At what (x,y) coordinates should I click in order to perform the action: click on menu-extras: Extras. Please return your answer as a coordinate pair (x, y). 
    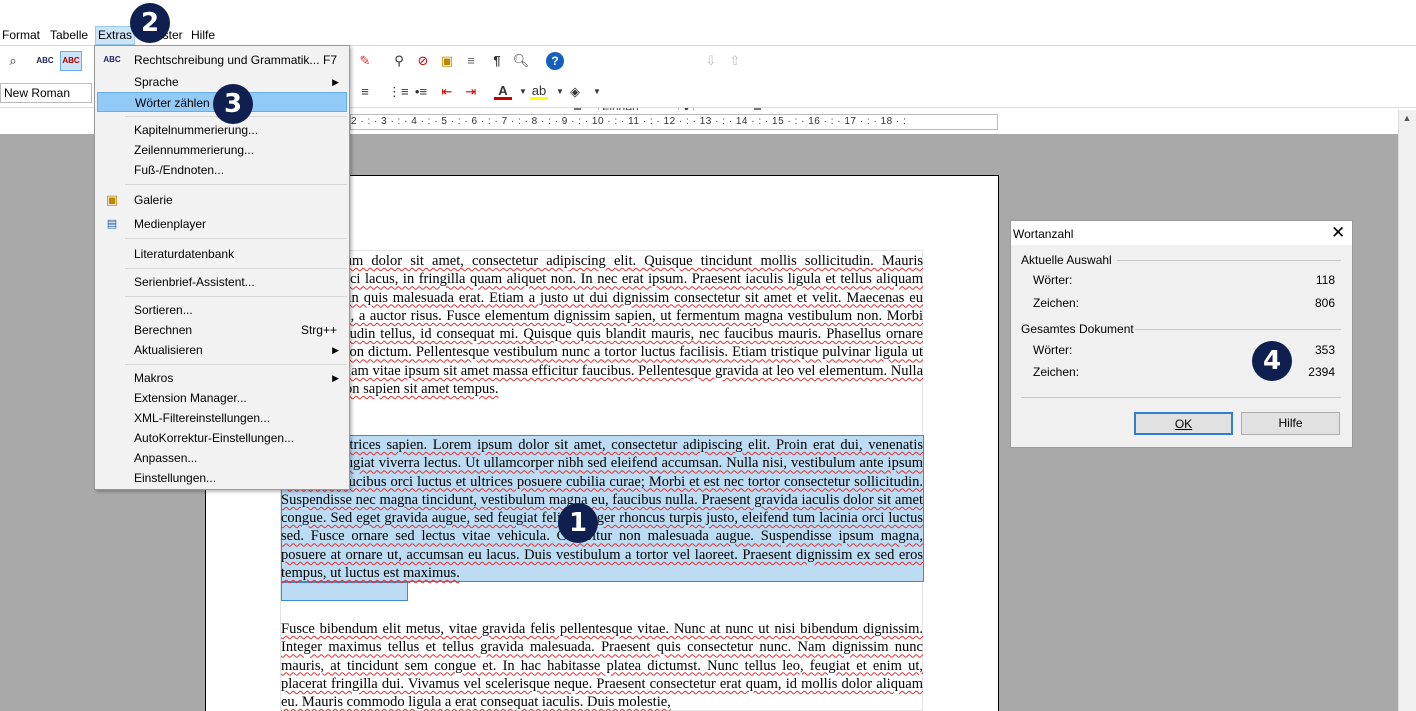
    Looking at the image, I should click on (115, 35).